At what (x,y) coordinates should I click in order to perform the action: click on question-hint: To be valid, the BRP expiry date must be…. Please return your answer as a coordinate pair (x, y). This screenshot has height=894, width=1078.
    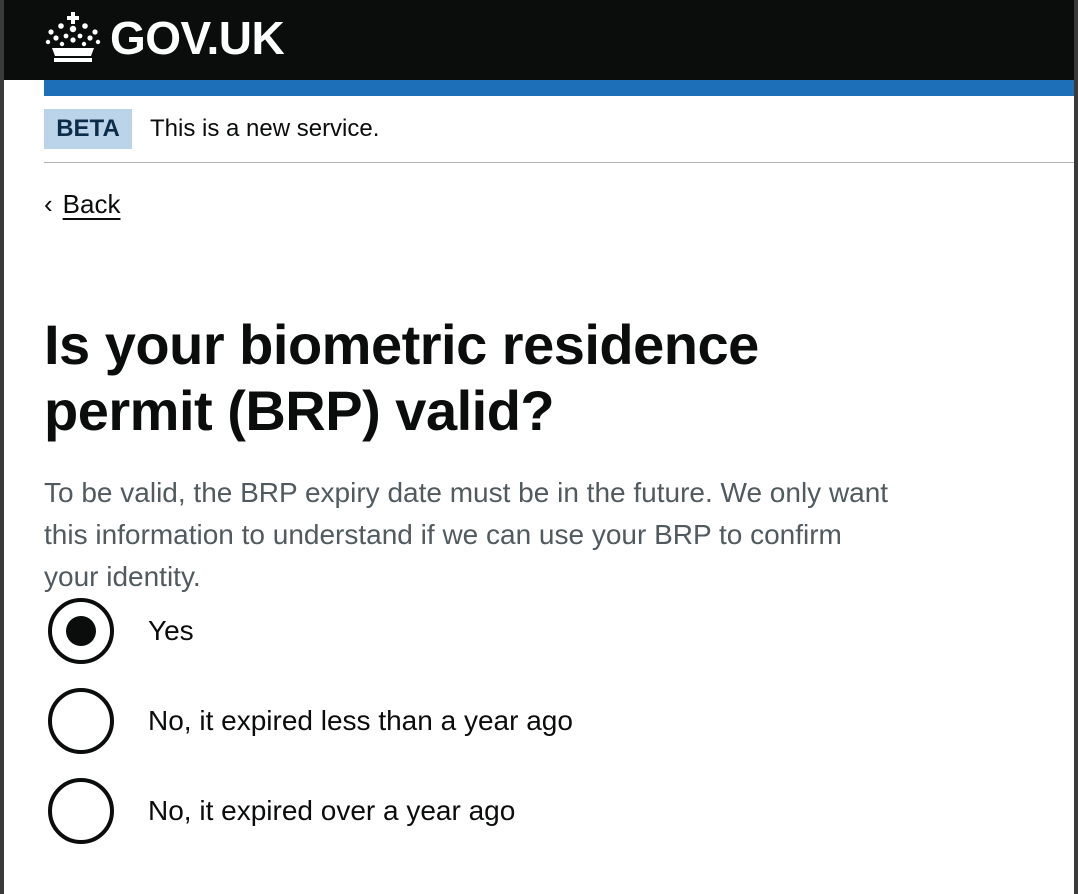
    Looking at the image, I should click on (466, 534).